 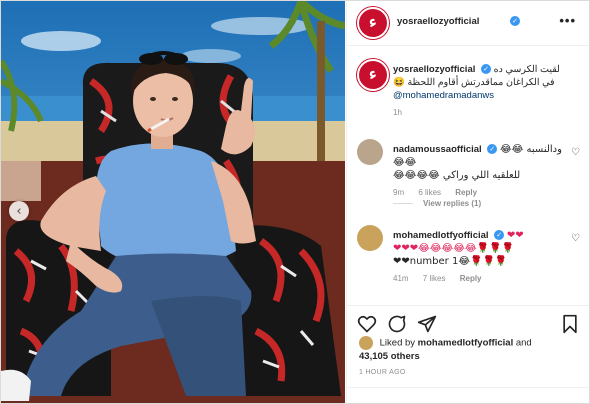 What do you see at coordinates (477, 112) in the screenshot?
I see `caption-meta: 1h` at bounding box center [477, 112].